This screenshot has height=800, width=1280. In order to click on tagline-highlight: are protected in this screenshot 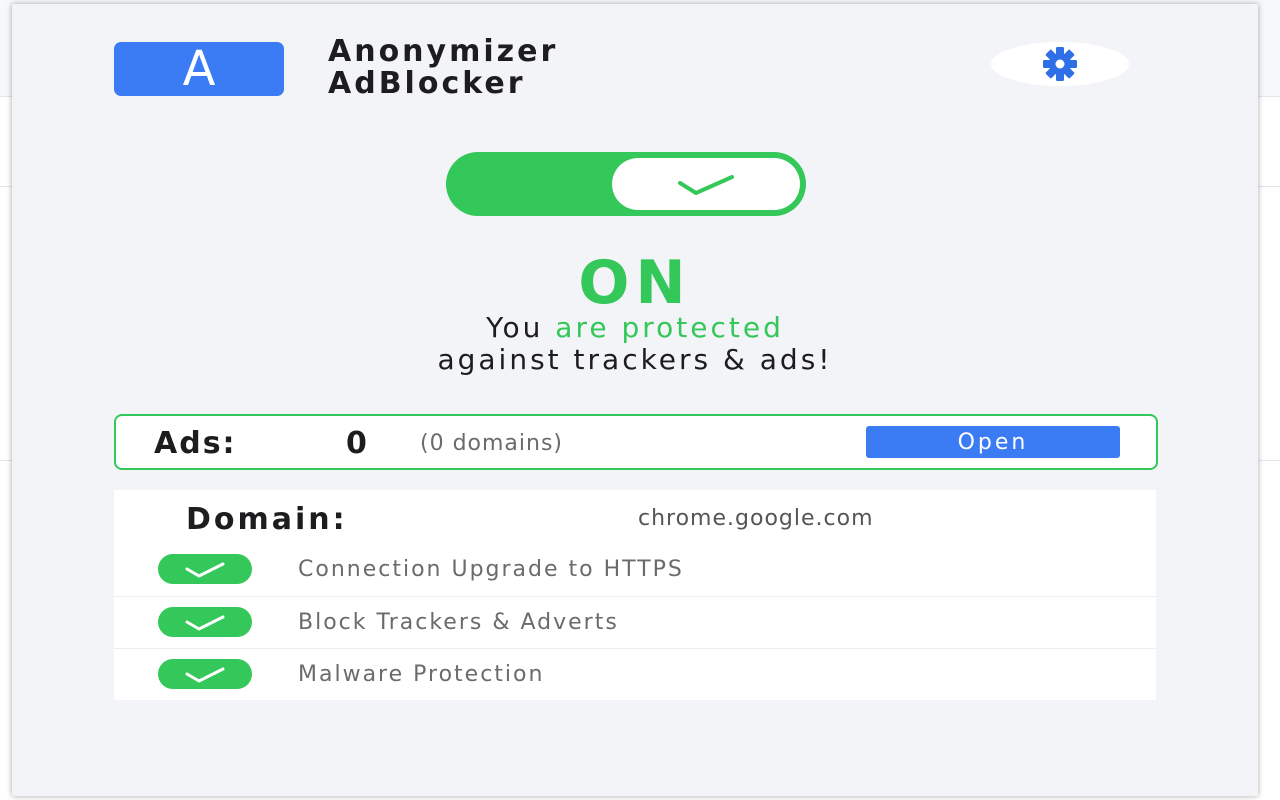, I will do `click(669, 327)`.